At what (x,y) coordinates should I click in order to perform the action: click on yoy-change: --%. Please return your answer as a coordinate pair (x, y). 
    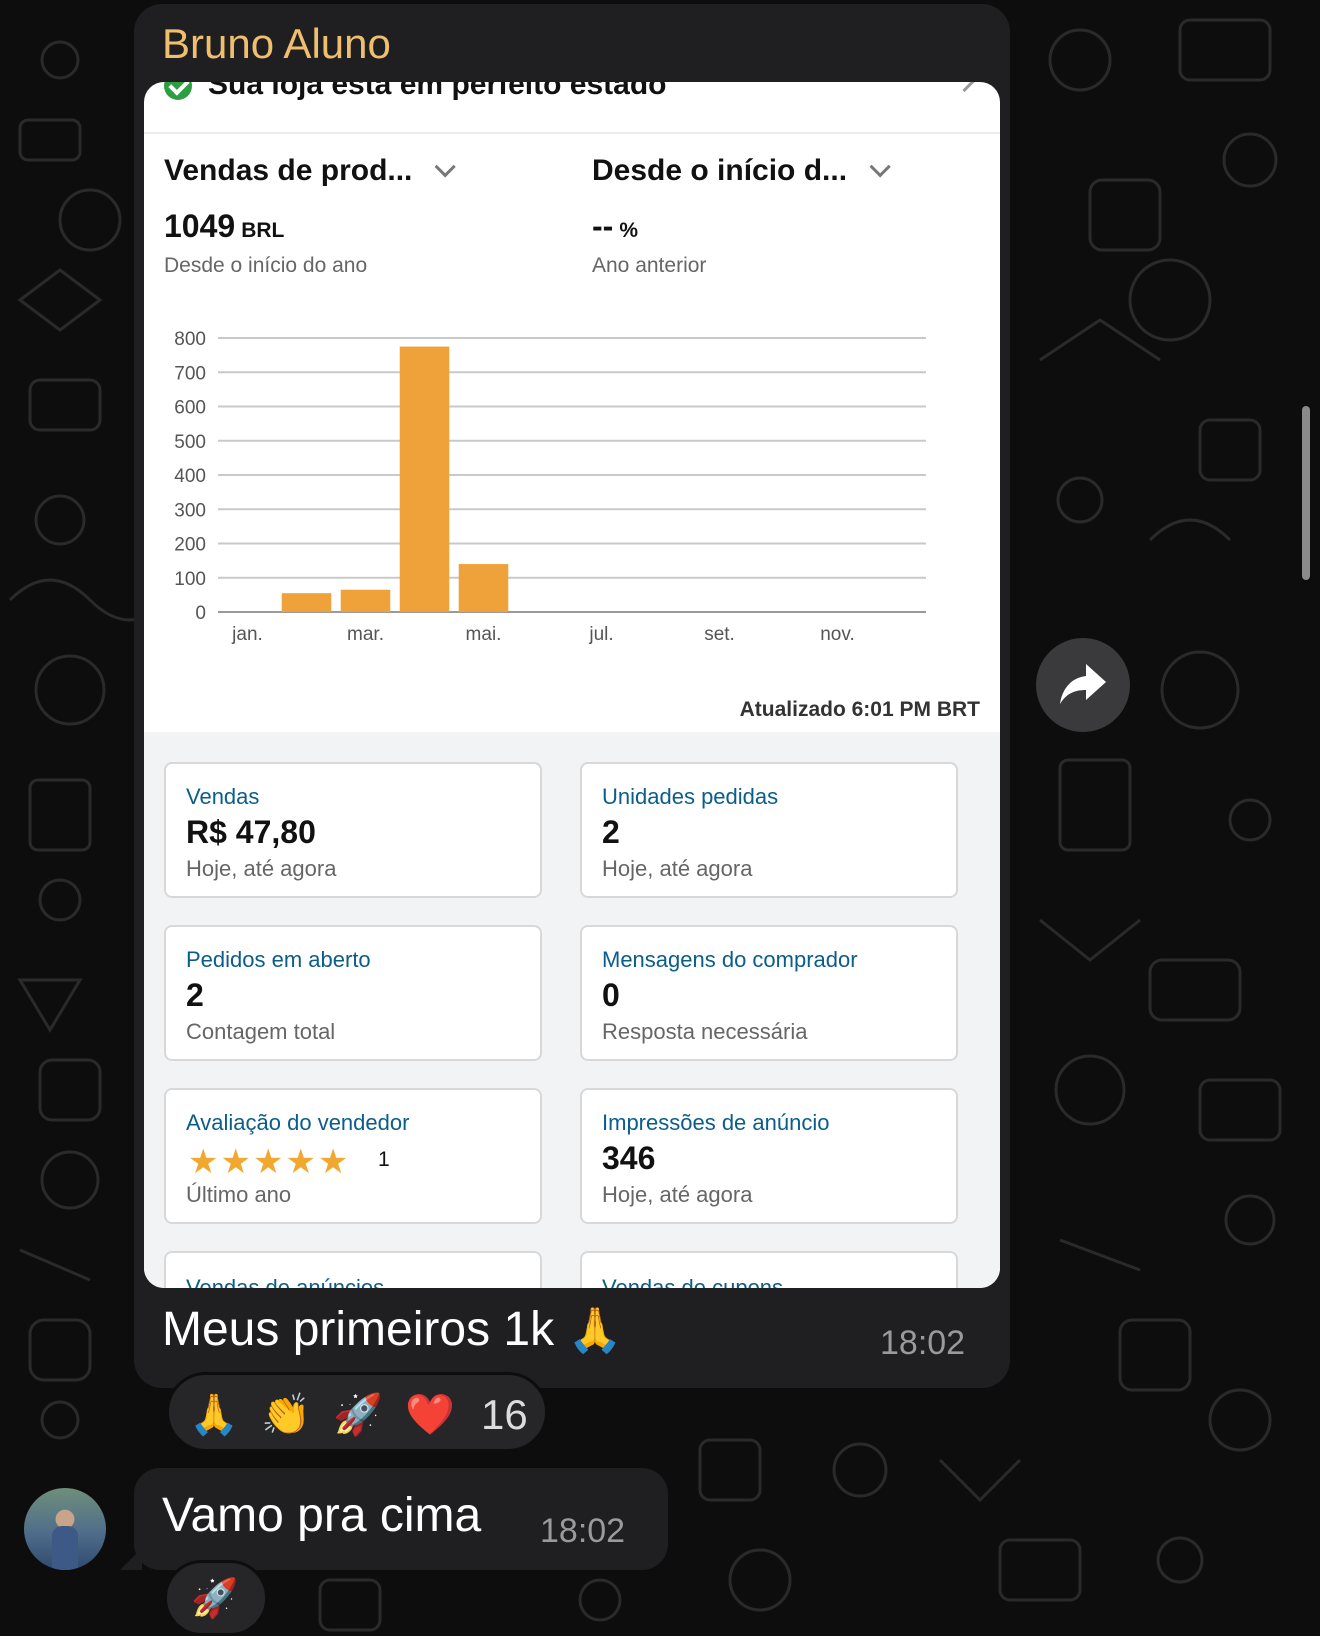
    Looking at the image, I should click on (615, 226).